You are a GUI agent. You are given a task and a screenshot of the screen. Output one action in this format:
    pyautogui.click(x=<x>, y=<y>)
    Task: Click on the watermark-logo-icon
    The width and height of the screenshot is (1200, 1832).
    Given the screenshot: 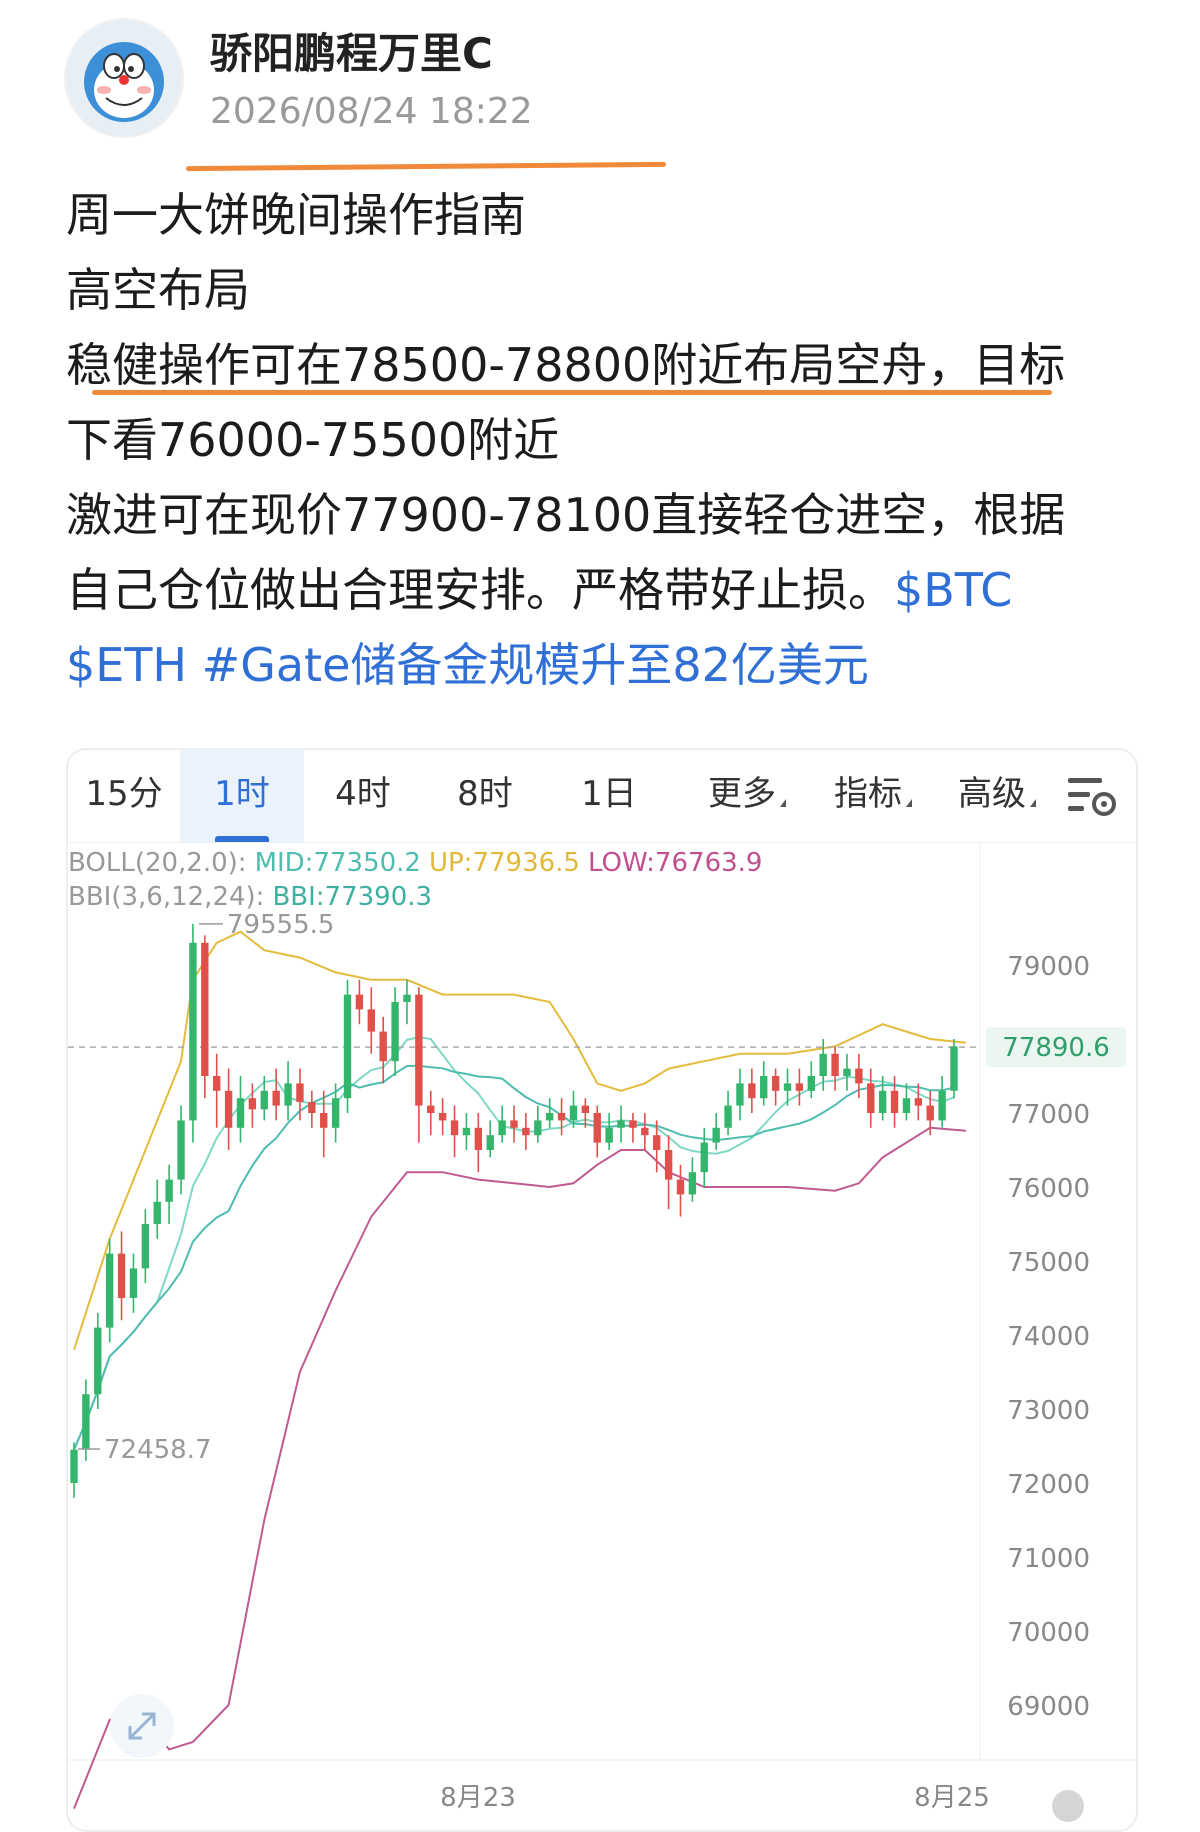 What is the action you would take?
    pyautogui.click(x=1068, y=1806)
    